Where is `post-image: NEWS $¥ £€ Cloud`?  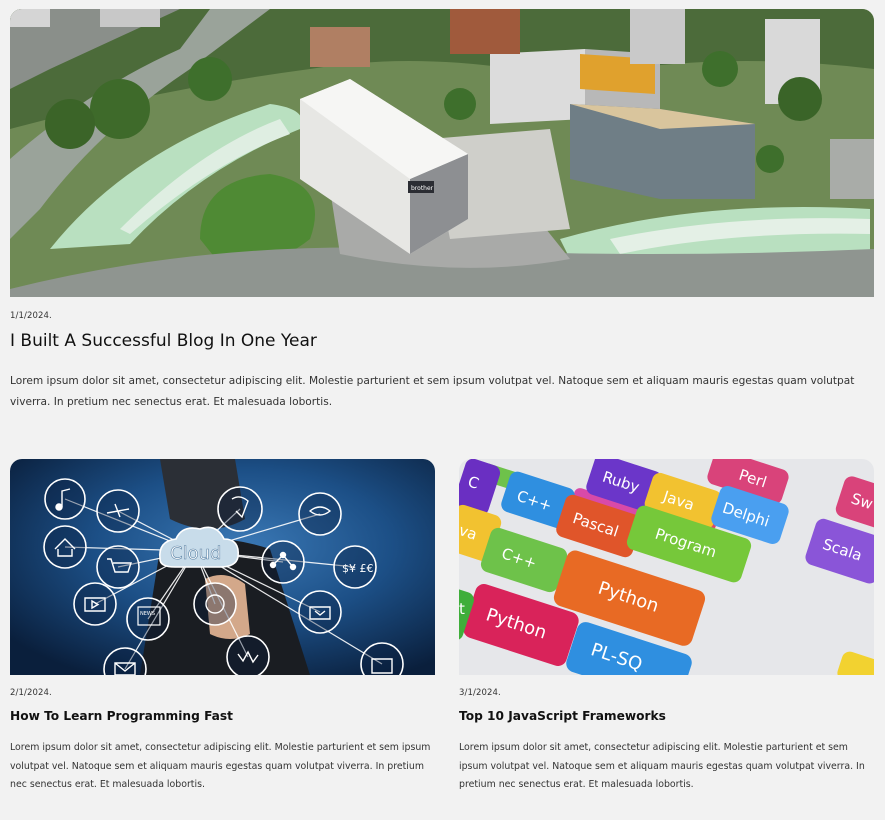 post-image: NEWS $¥ £€ Cloud is located at coordinates (222, 567).